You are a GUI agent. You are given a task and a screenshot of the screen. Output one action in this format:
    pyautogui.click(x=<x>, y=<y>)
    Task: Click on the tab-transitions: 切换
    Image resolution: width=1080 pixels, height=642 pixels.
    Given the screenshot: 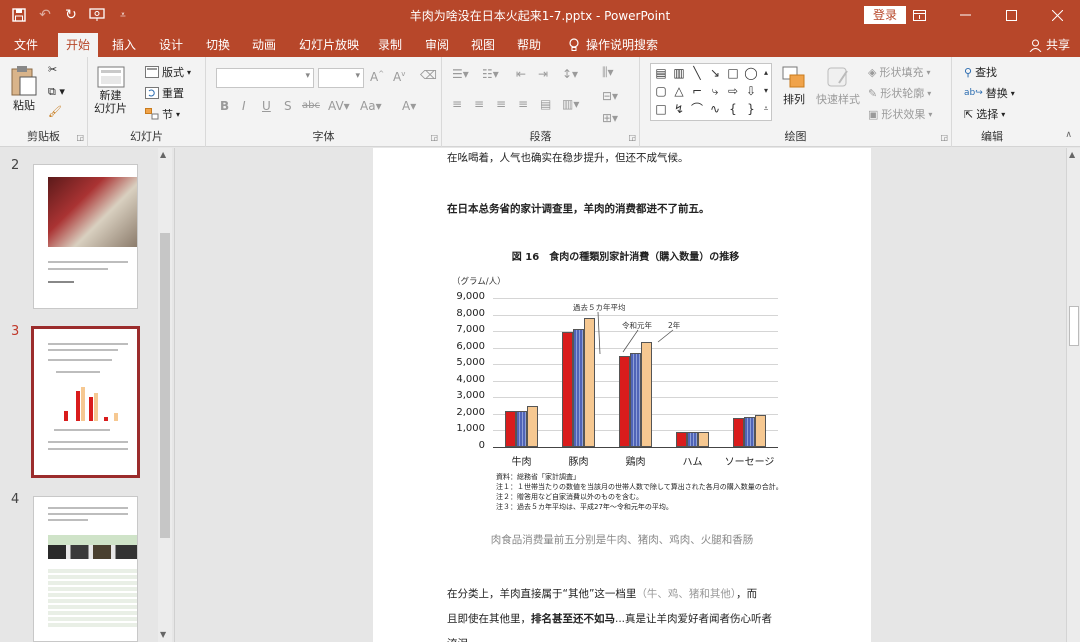 What is the action you would take?
    pyautogui.click(x=218, y=45)
    